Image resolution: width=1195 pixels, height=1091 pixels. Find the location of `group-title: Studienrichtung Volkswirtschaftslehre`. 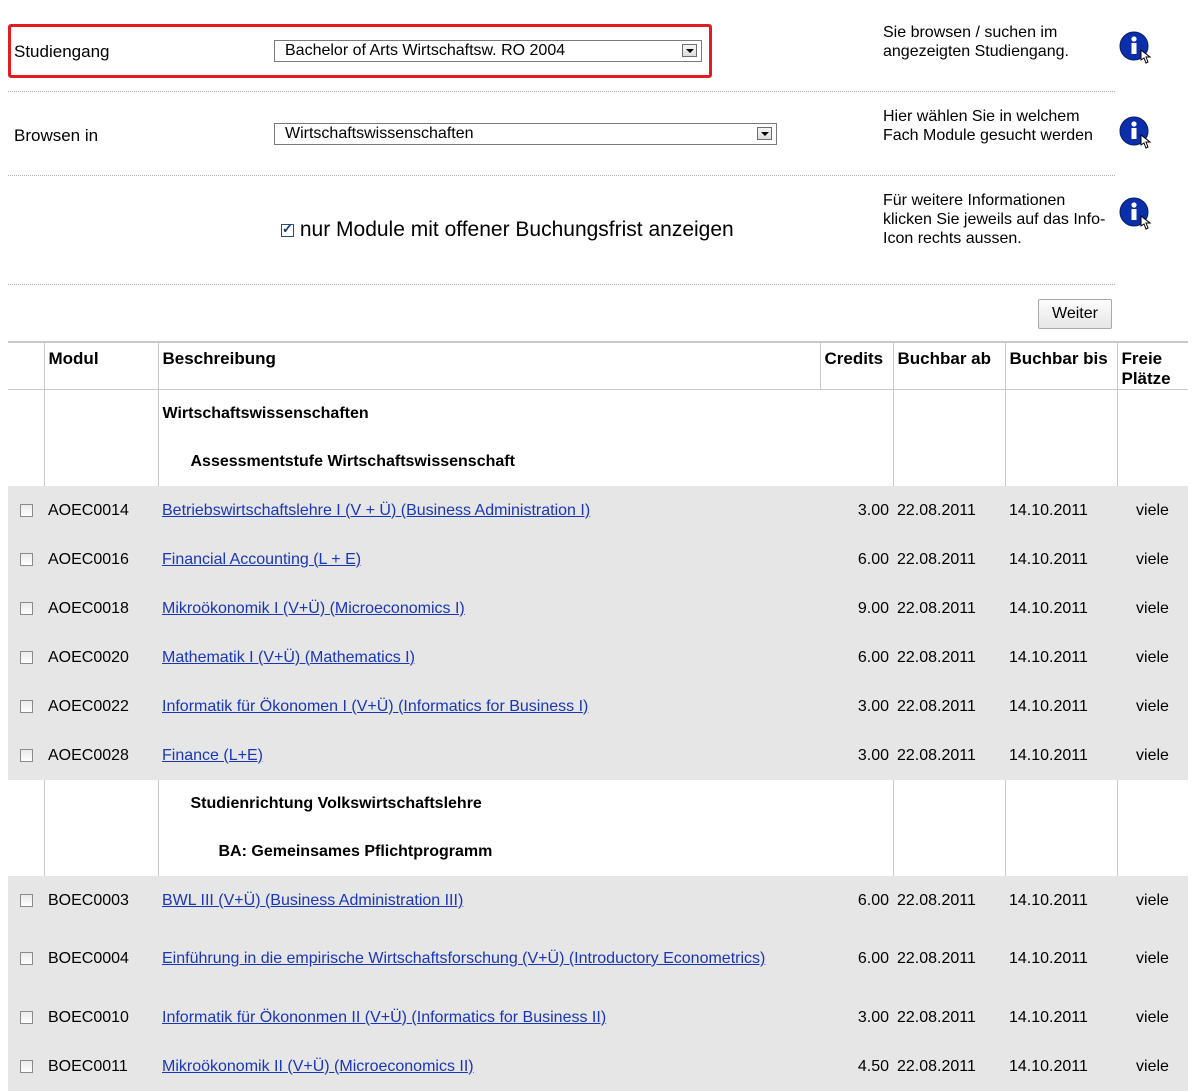

group-title: Studienrichtung Volkswirtschaftslehre is located at coordinates (488, 804).